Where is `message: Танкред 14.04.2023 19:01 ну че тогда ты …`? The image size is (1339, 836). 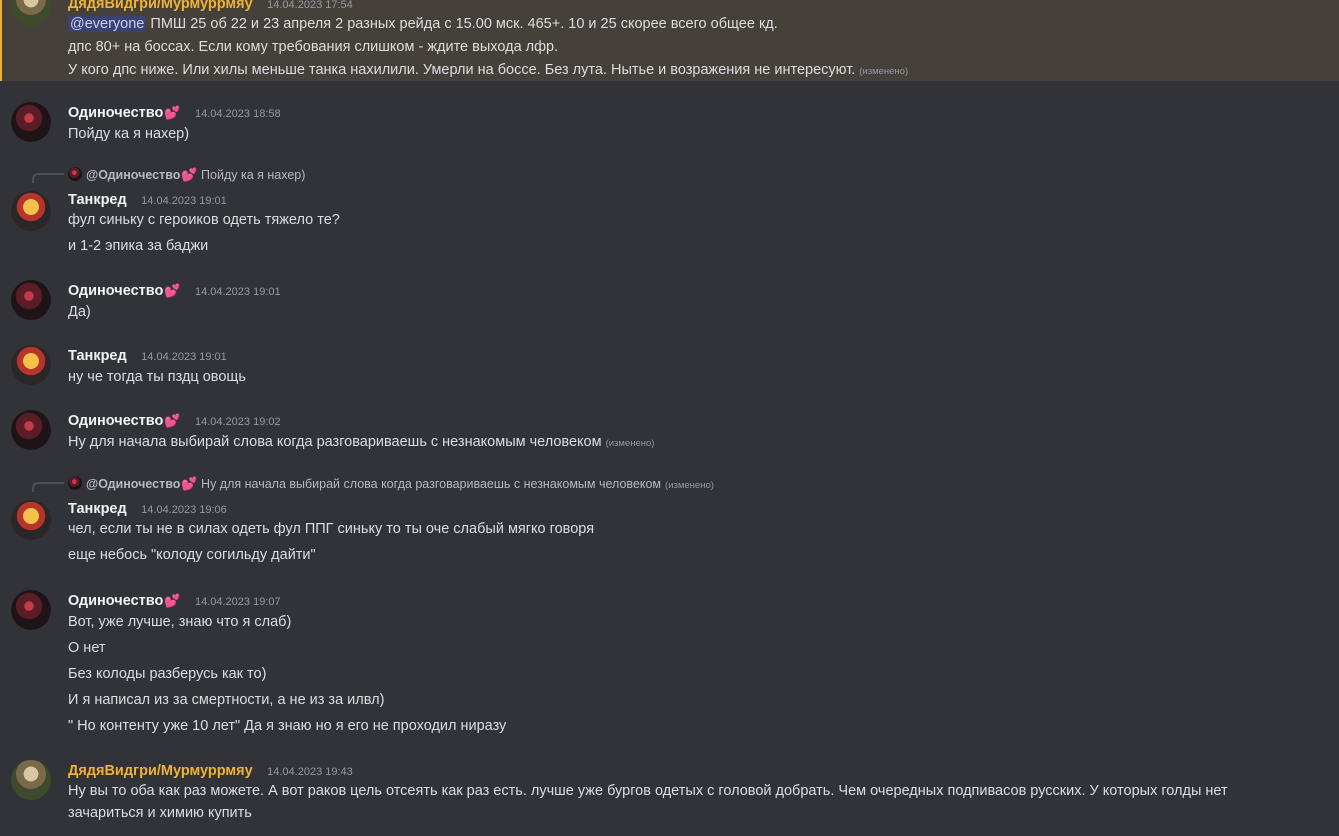 message: Танкред 14.04.2023 19:01 ну че тогда ты … is located at coordinates (669, 367).